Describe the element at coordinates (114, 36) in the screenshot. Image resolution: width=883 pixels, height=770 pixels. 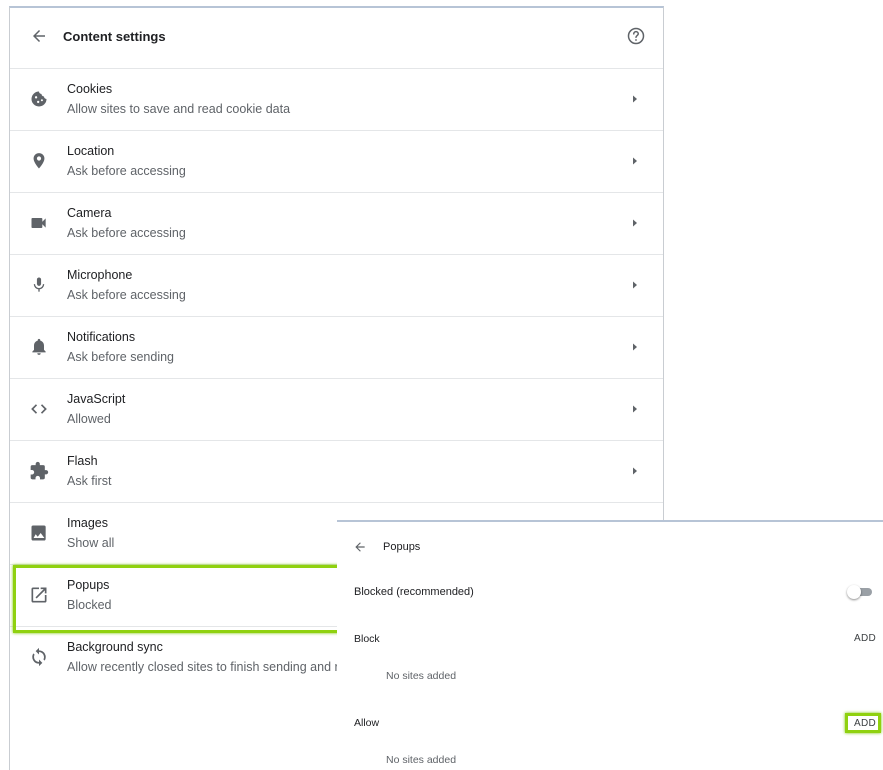
I see `page-title: Content settings` at that location.